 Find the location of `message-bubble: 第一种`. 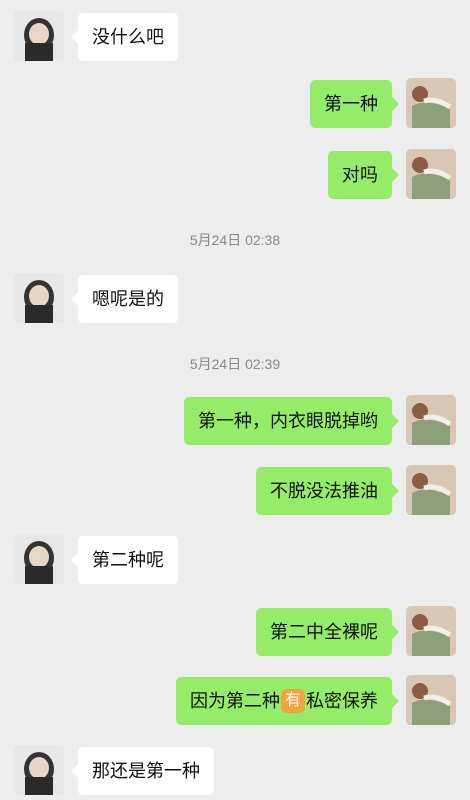

message-bubble: 第一种 is located at coordinates (354, 104).